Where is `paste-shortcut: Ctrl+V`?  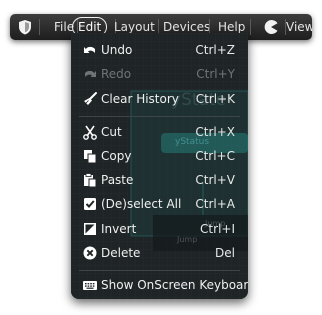 paste-shortcut: Ctrl+V is located at coordinates (215, 180).